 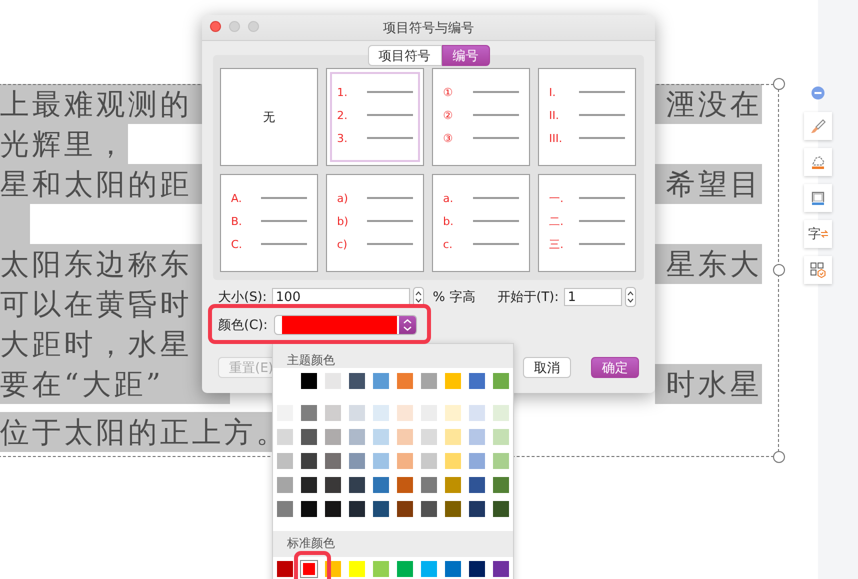 What do you see at coordinates (253, 26) in the screenshot?
I see `zoom-button` at bounding box center [253, 26].